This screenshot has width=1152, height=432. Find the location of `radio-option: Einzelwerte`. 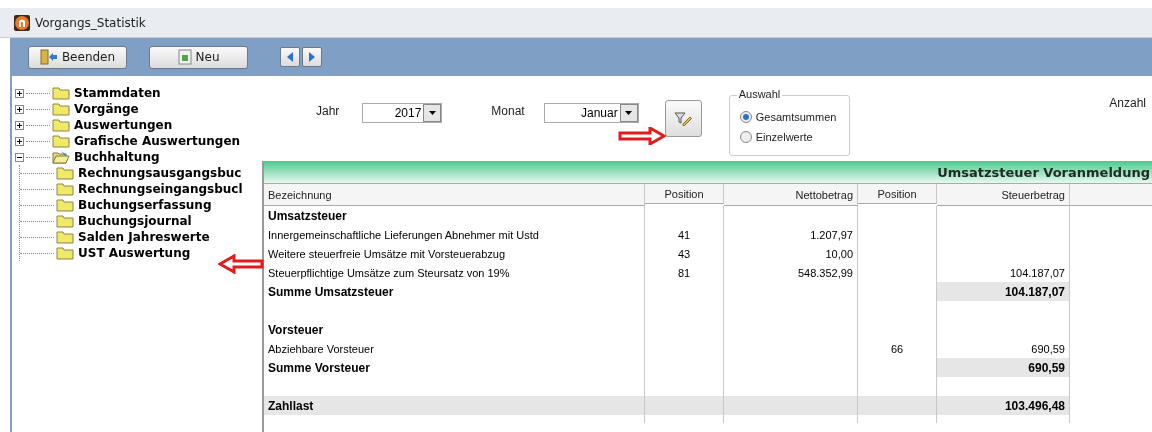

radio-option: Einzelwerte is located at coordinates (776, 137).